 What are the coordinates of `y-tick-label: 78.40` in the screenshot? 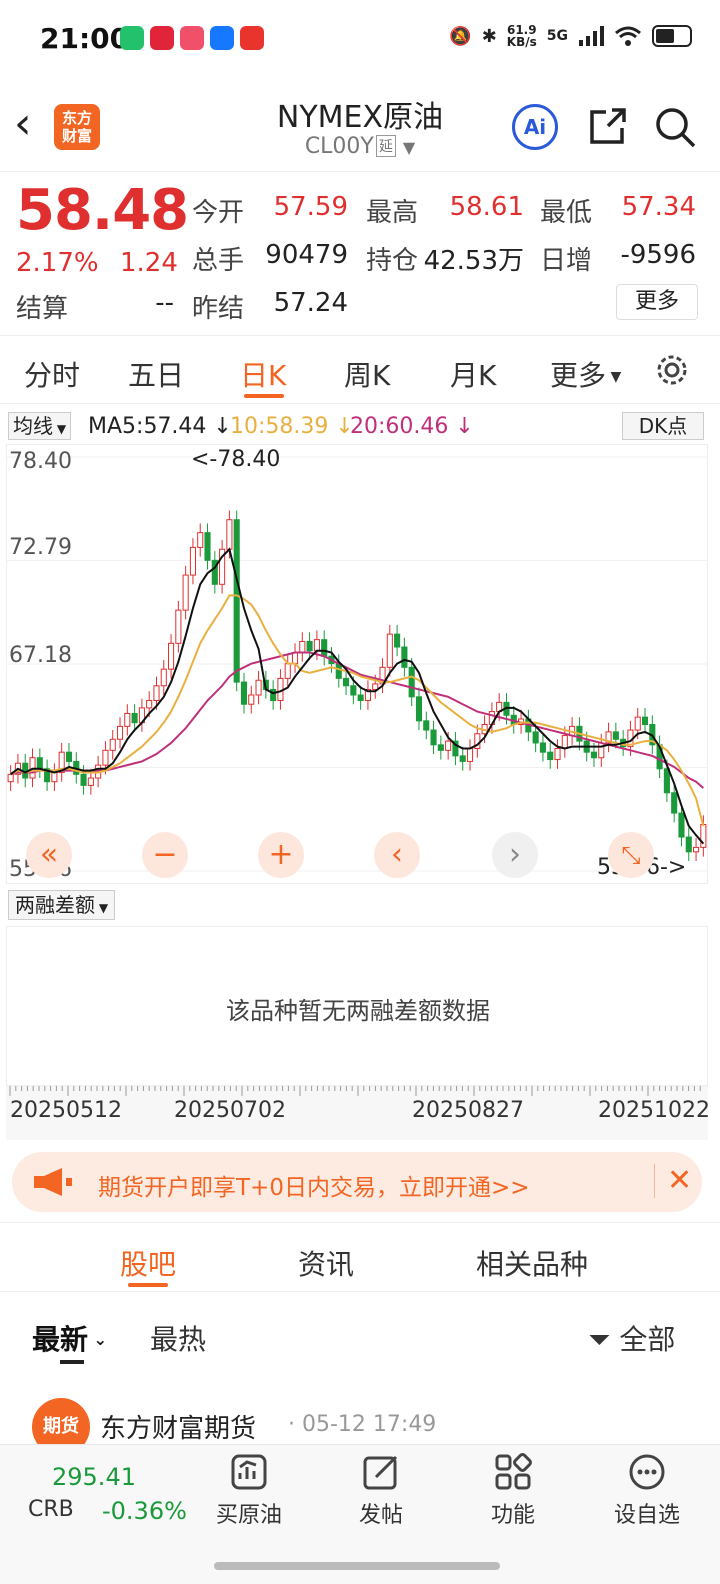 It's located at (40, 461).